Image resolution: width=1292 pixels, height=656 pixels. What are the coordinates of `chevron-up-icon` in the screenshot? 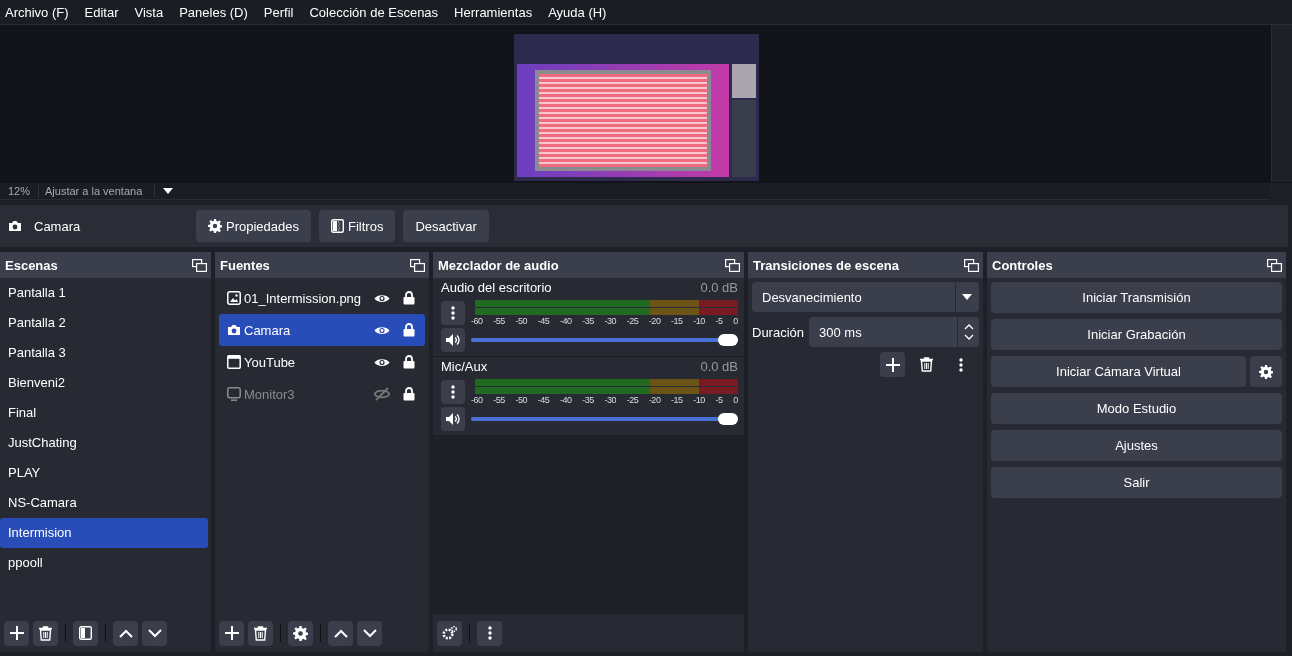 It's located at (969, 327).